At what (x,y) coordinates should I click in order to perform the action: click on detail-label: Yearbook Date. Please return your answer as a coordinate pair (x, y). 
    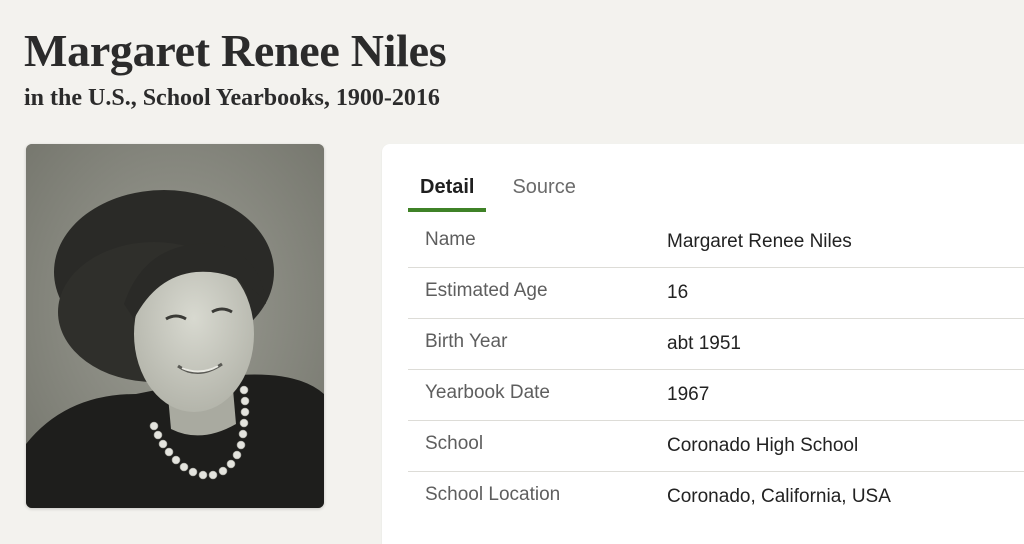
    Looking at the image, I should click on (488, 392).